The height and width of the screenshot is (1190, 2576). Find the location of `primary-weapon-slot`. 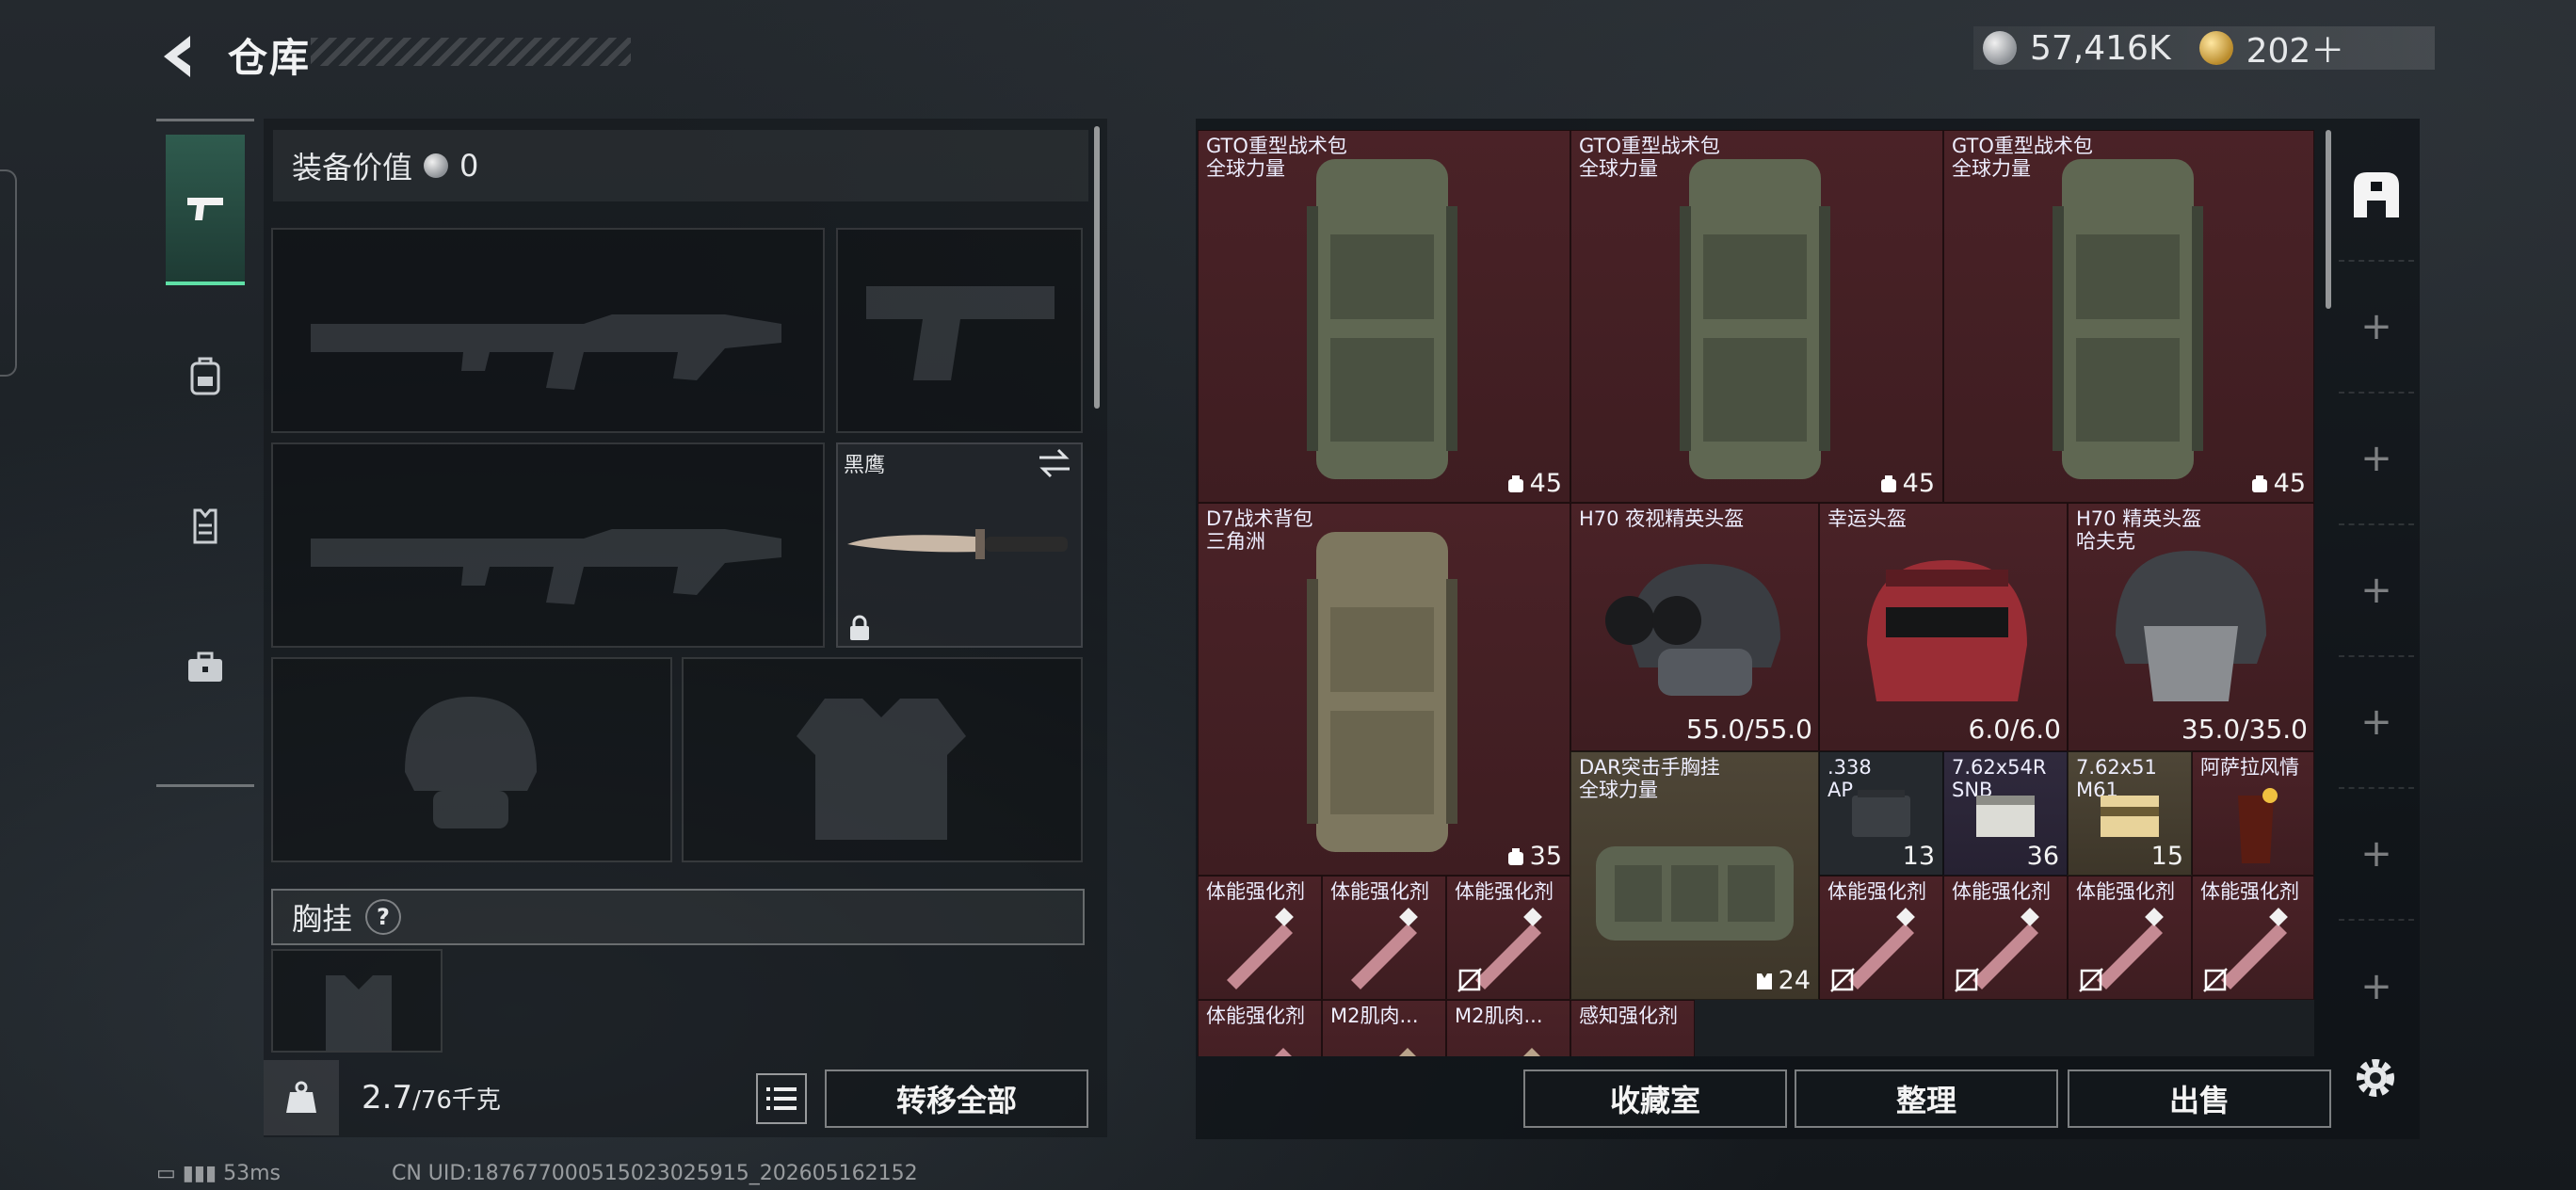

primary-weapon-slot is located at coordinates (548, 330).